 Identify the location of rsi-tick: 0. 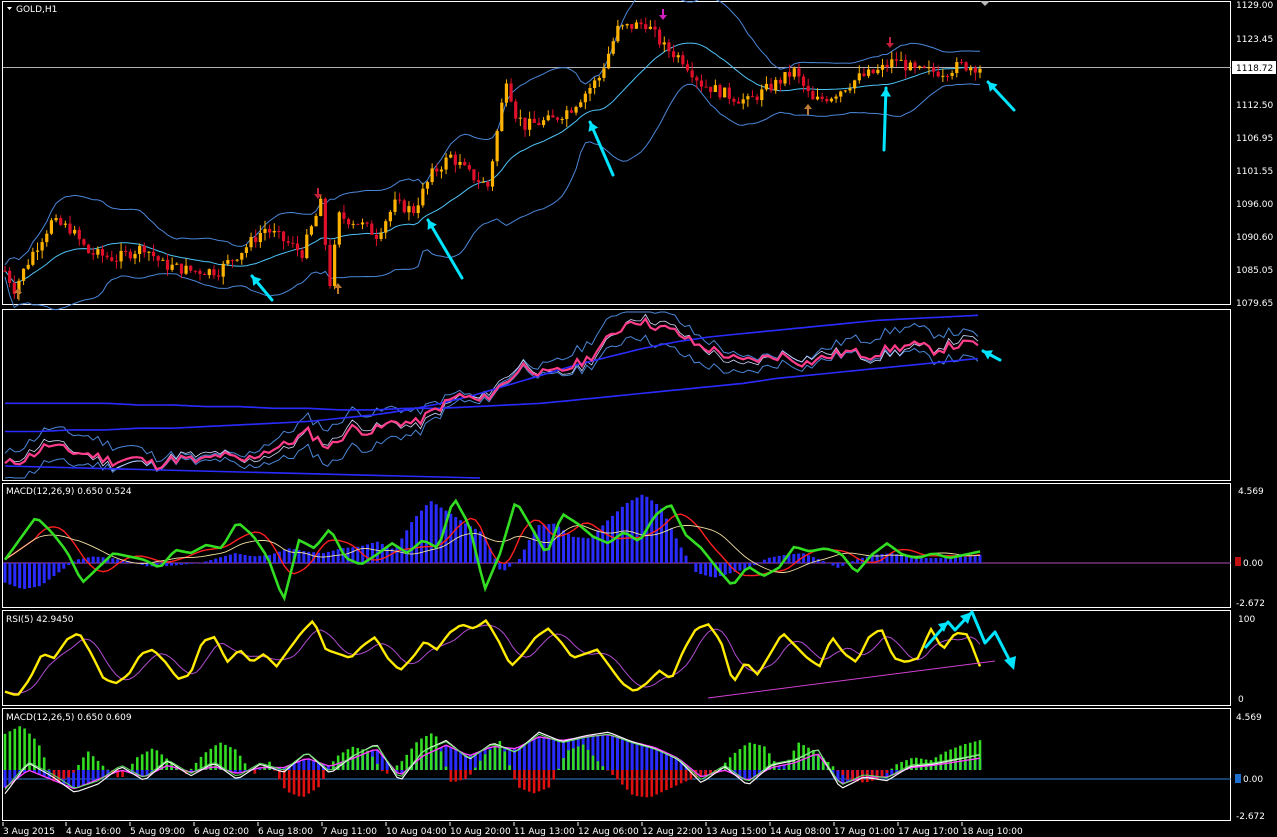
(1241, 700).